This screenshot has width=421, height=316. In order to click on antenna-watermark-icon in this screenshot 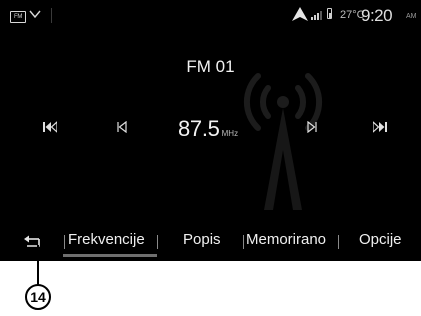, I will do `click(283, 141)`.